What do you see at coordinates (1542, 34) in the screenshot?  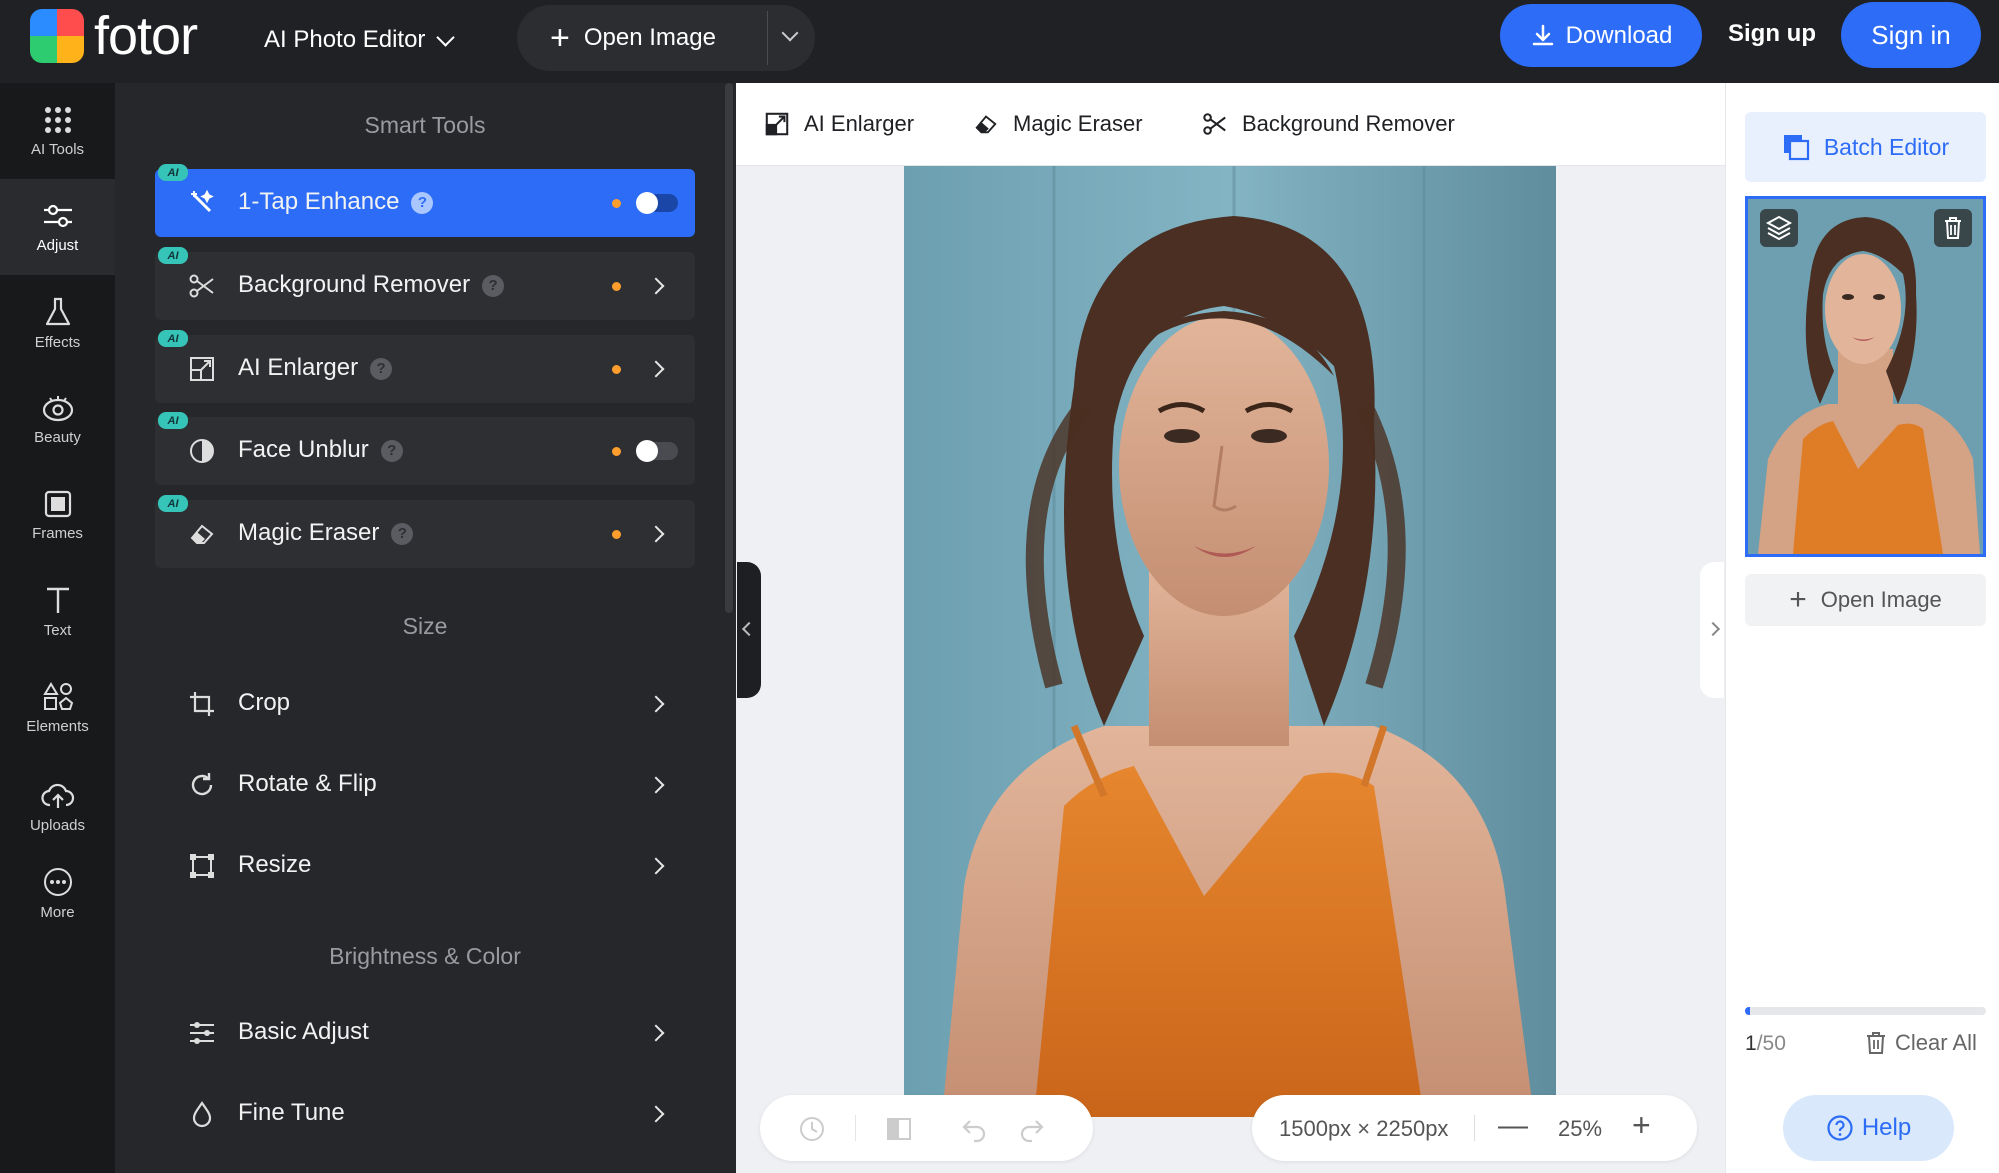 I see `download-icon` at bounding box center [1542, 34].